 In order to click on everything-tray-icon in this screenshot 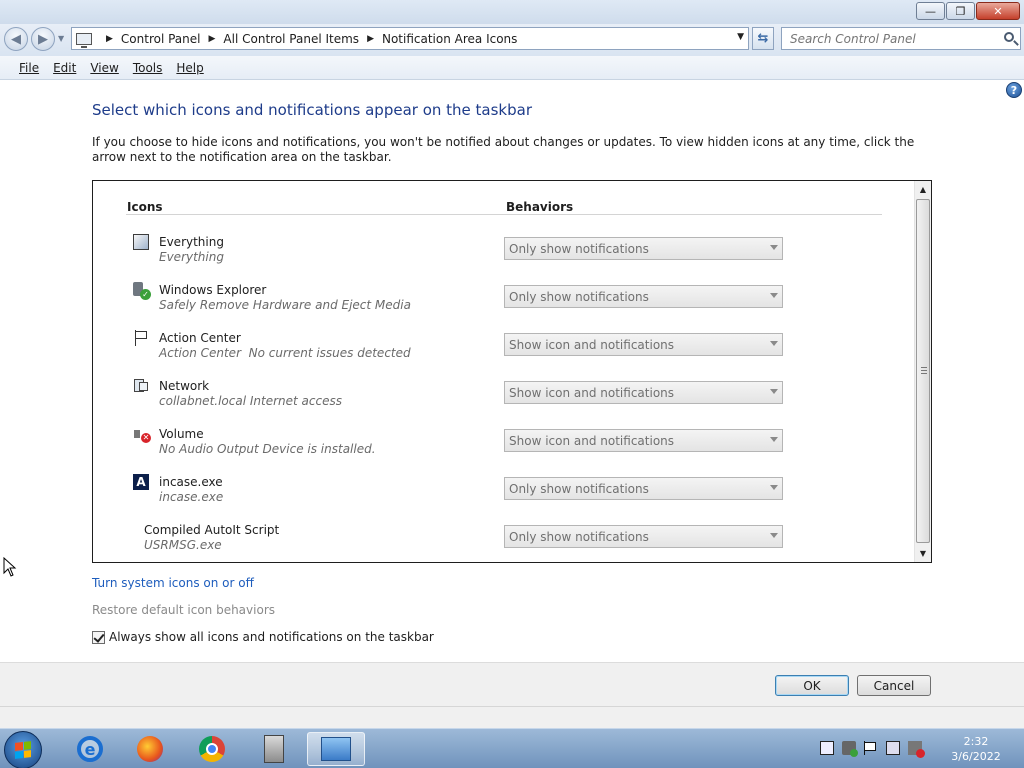, I will do `click(827, 748)`.